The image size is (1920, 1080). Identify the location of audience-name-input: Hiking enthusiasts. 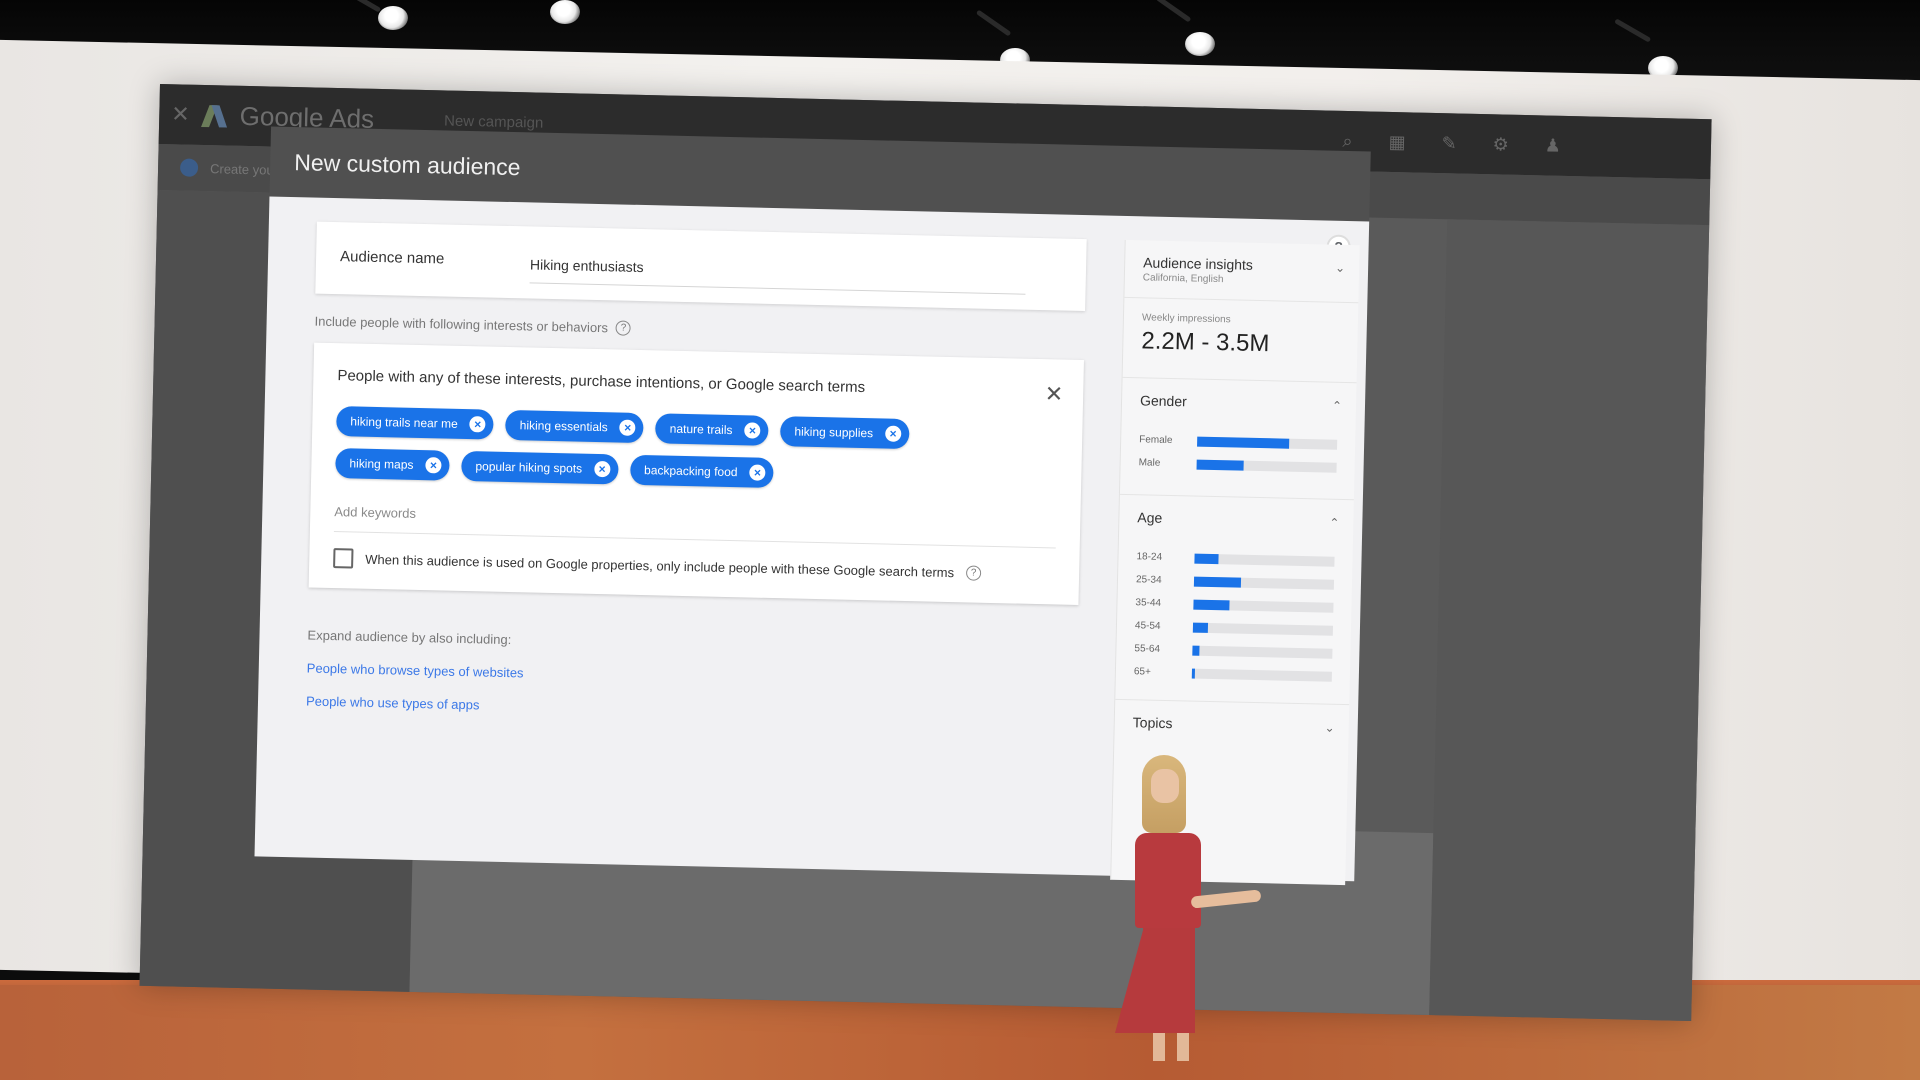
(587, 265).